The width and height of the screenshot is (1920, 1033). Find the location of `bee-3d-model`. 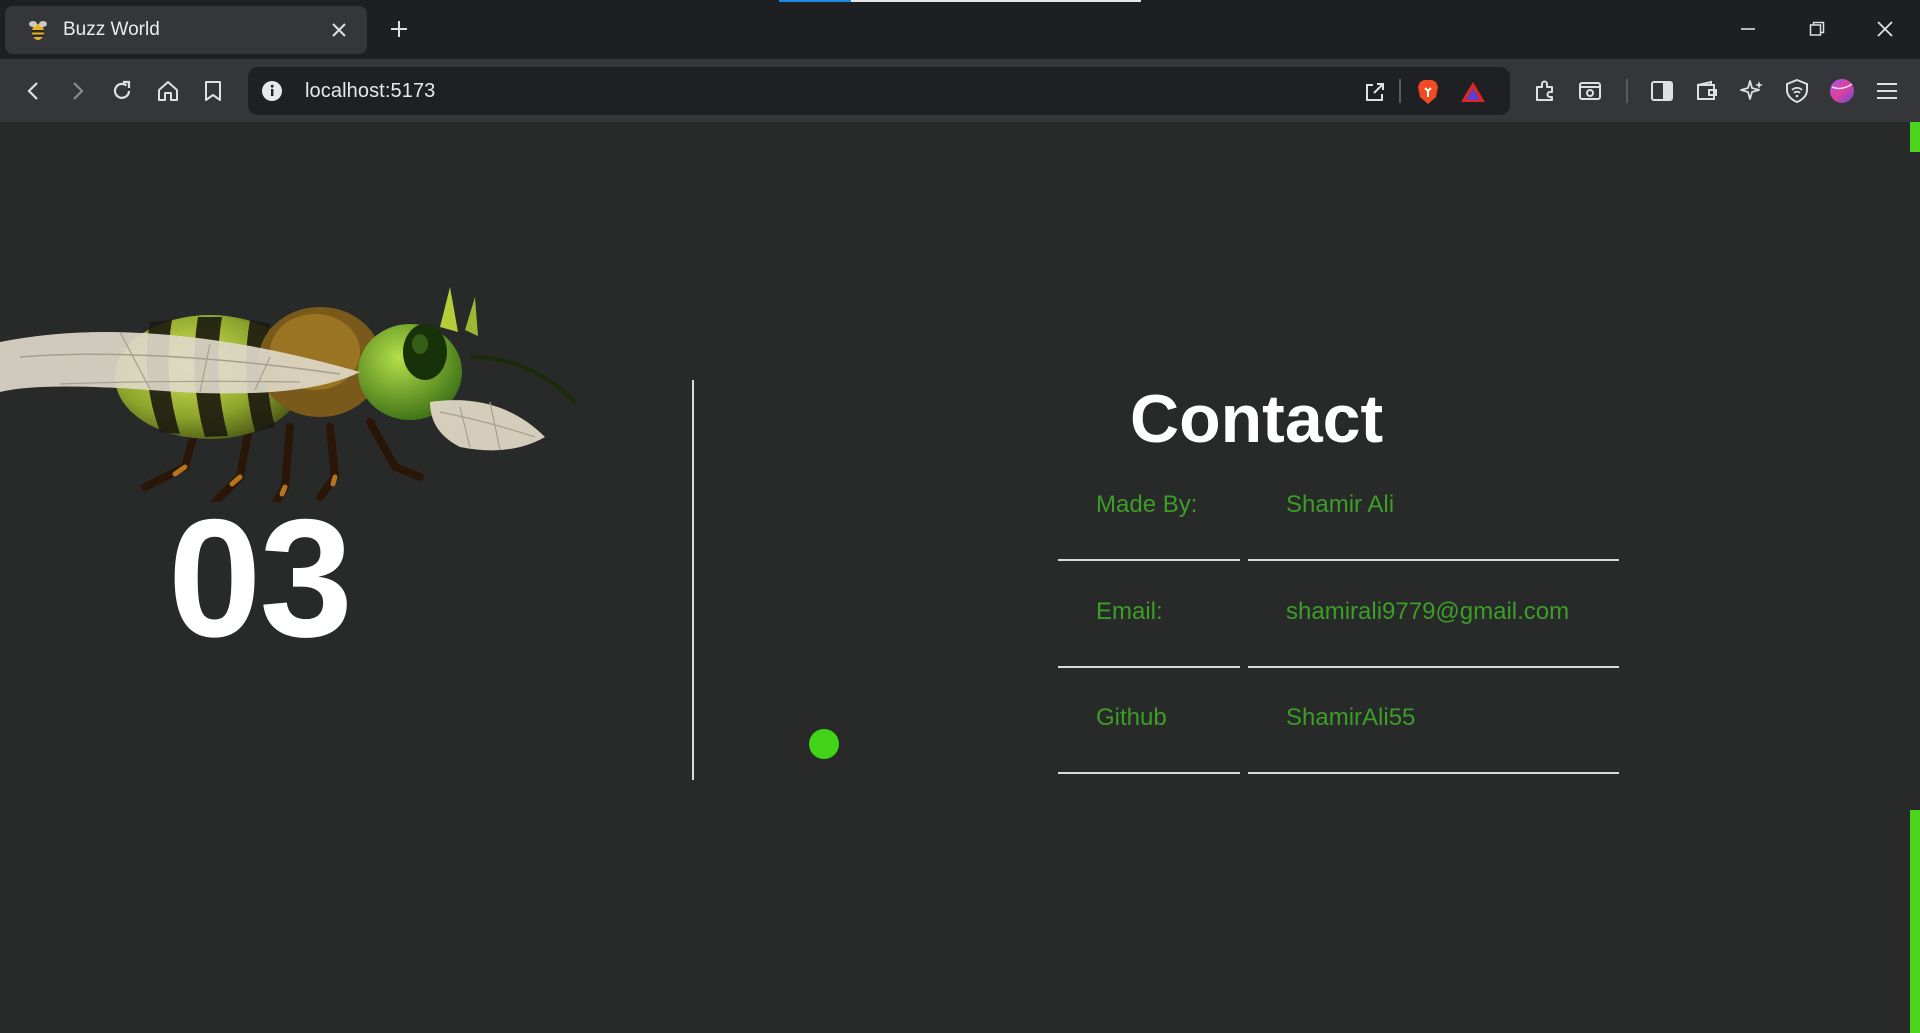

bee-3d-model is located at coordinates (288, 394).